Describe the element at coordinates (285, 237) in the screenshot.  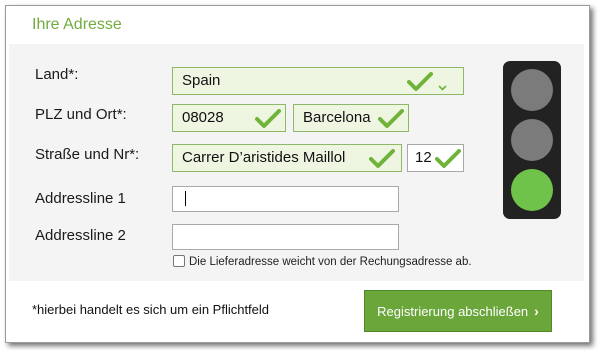
I see `address-line-2-input` at that location.